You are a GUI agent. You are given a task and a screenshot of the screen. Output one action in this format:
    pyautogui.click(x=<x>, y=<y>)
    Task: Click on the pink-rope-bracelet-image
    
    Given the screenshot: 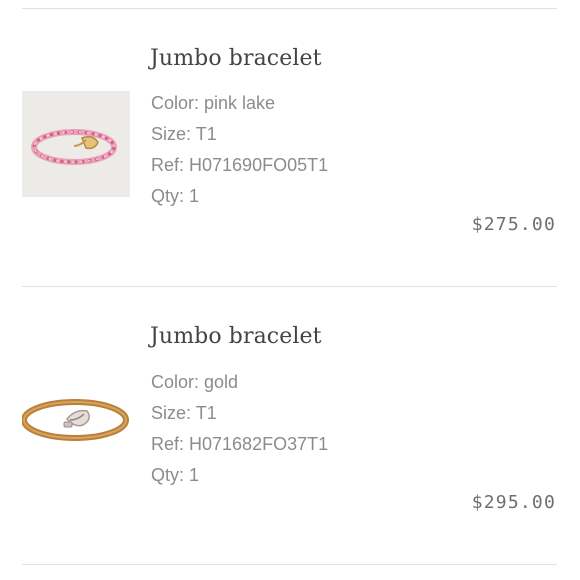 What is the action you would take?
    pyautogui.click(x=76, y=144)
    